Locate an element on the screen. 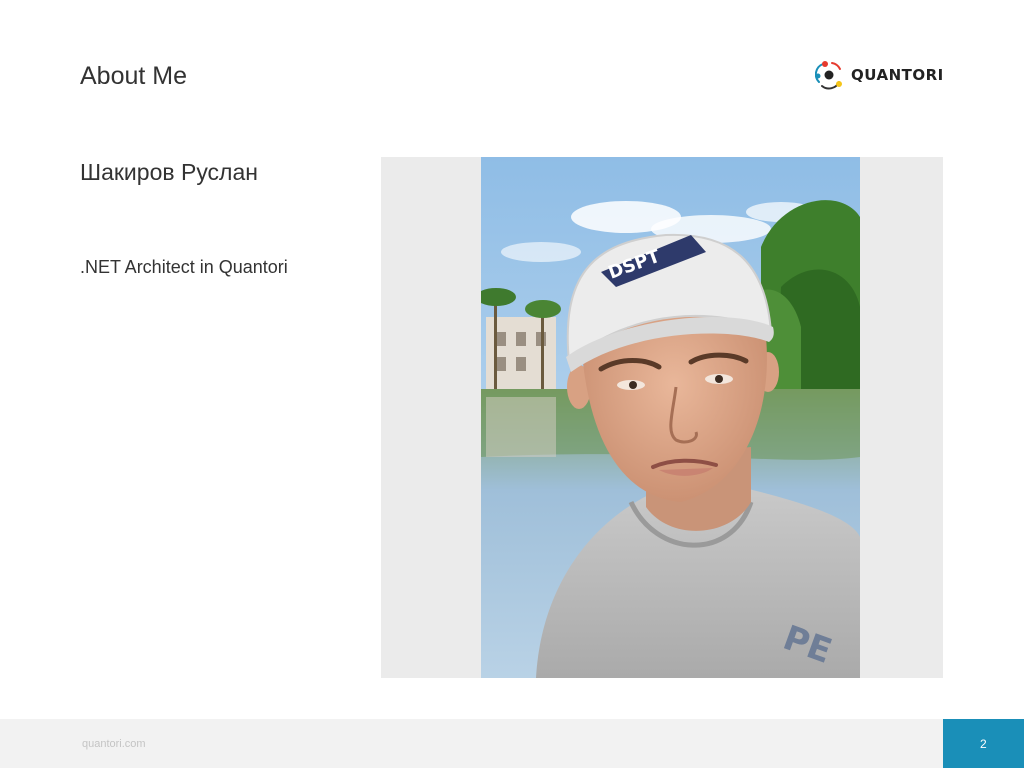 The width and height of the screenshot is (1024, 768). quantori-logo-text: QUANTORI is located at coordinates (897, 75).